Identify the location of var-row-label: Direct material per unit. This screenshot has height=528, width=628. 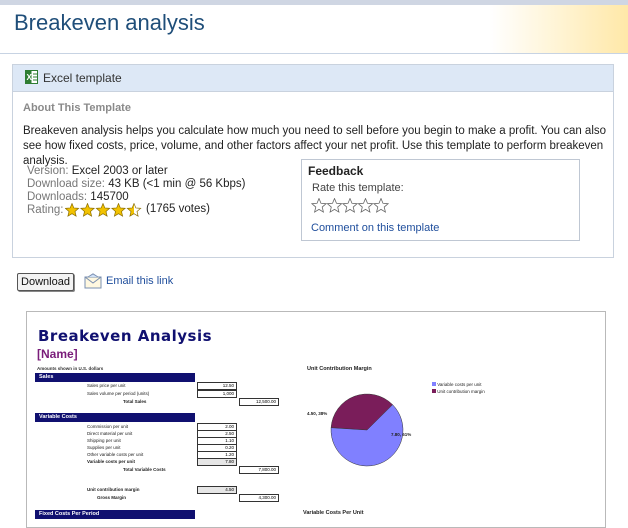
(110, 433).